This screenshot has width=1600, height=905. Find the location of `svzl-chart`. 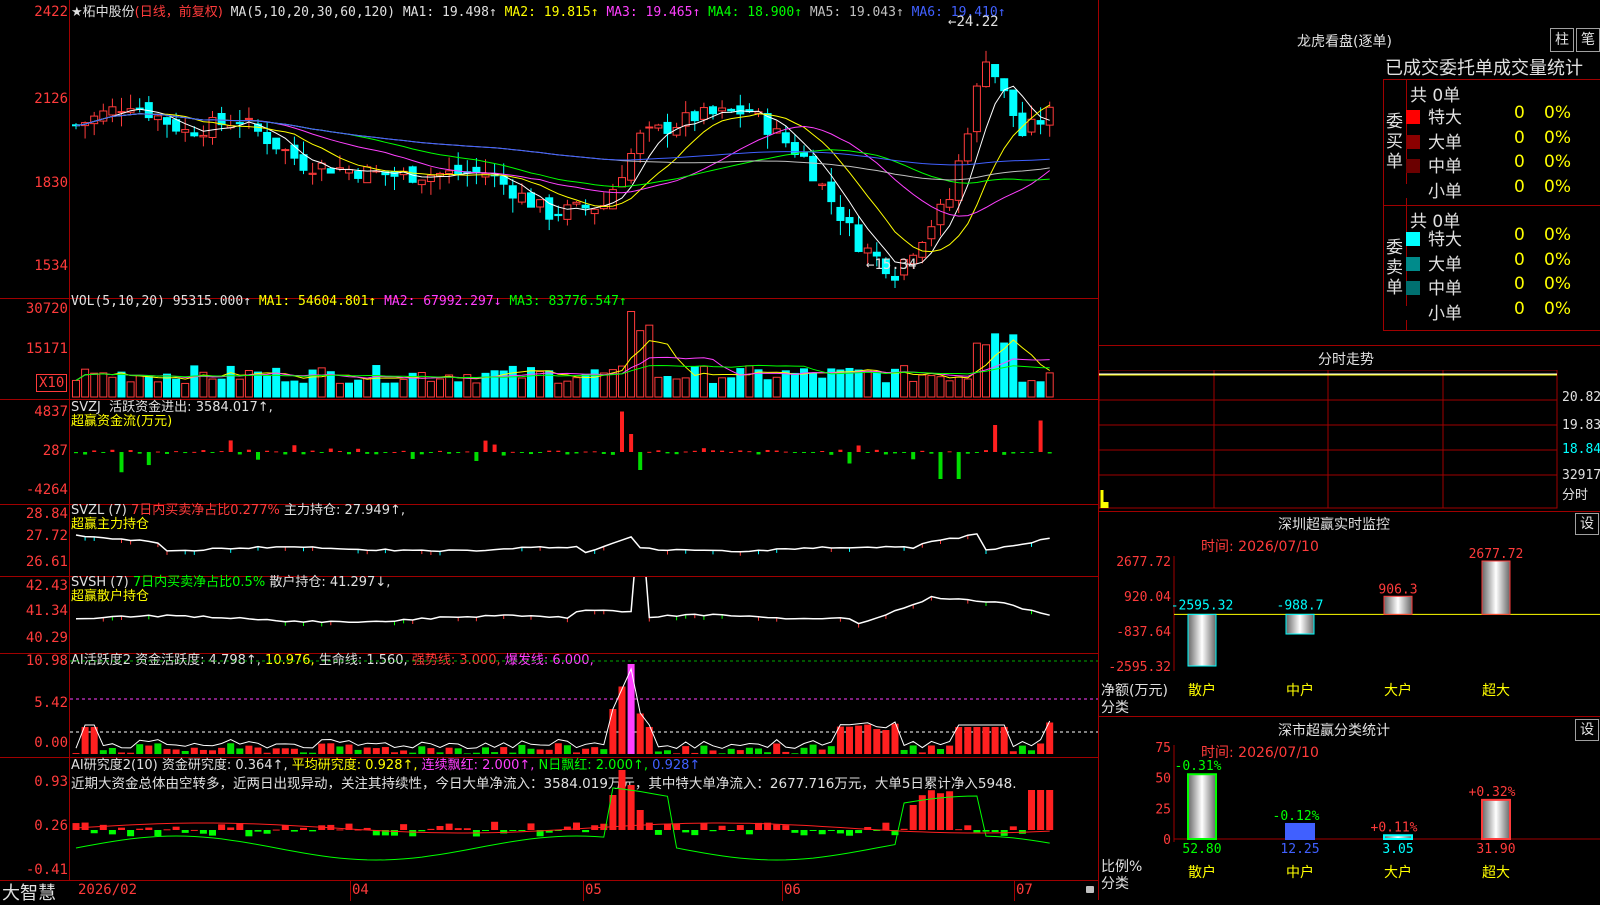

svzl-chart is located at coordinates (584, 540).